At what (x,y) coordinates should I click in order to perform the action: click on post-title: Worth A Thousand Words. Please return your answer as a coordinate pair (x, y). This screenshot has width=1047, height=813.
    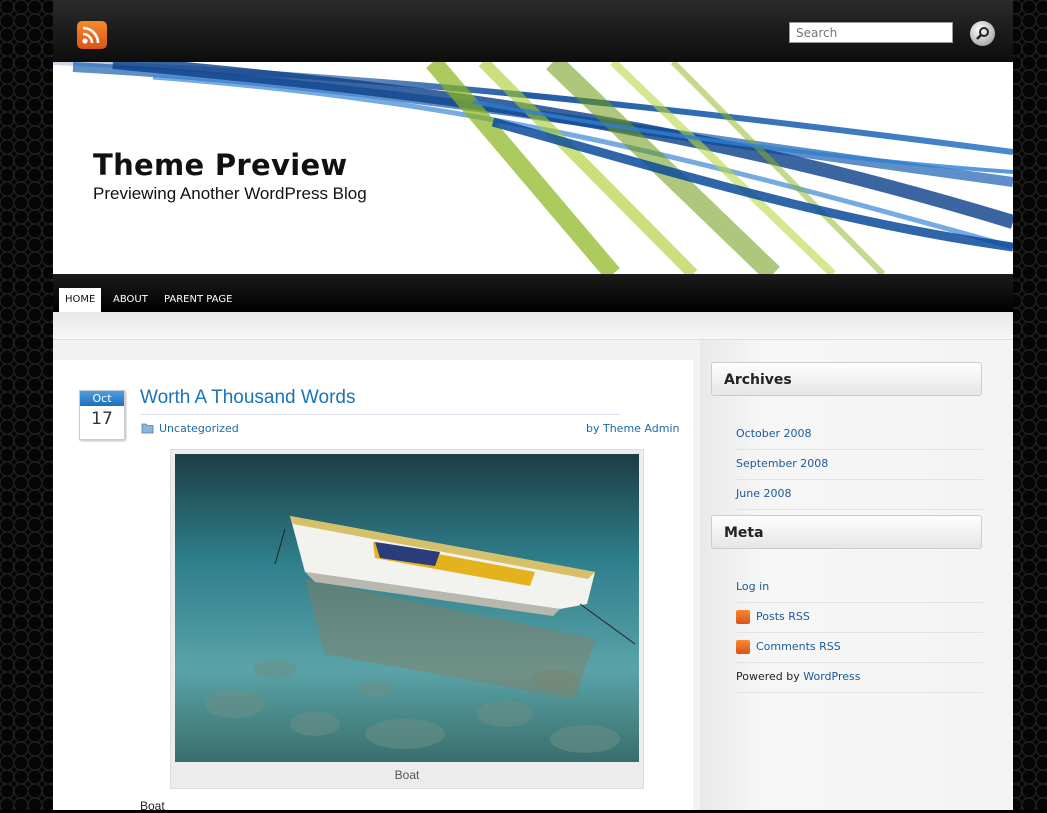
    Looking at the image, I should click on (247, 398).